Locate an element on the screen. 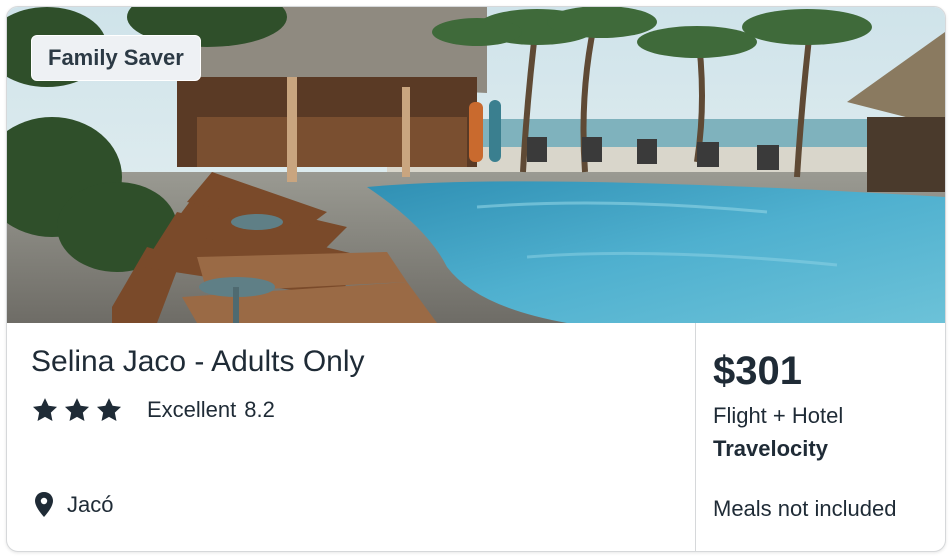 The height and width of the screenshot is (556, 950). star-rating is located at coordinates (77, 410).